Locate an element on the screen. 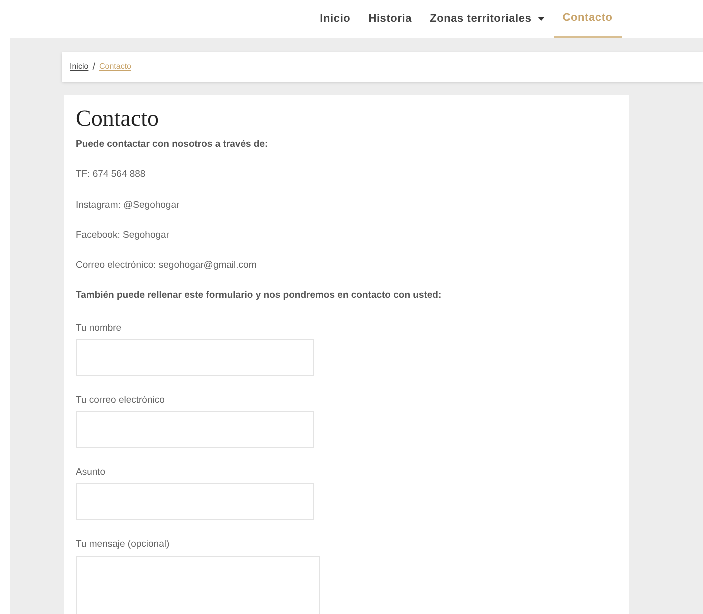  nav-link: Historia is located at coordinates (391, 19).